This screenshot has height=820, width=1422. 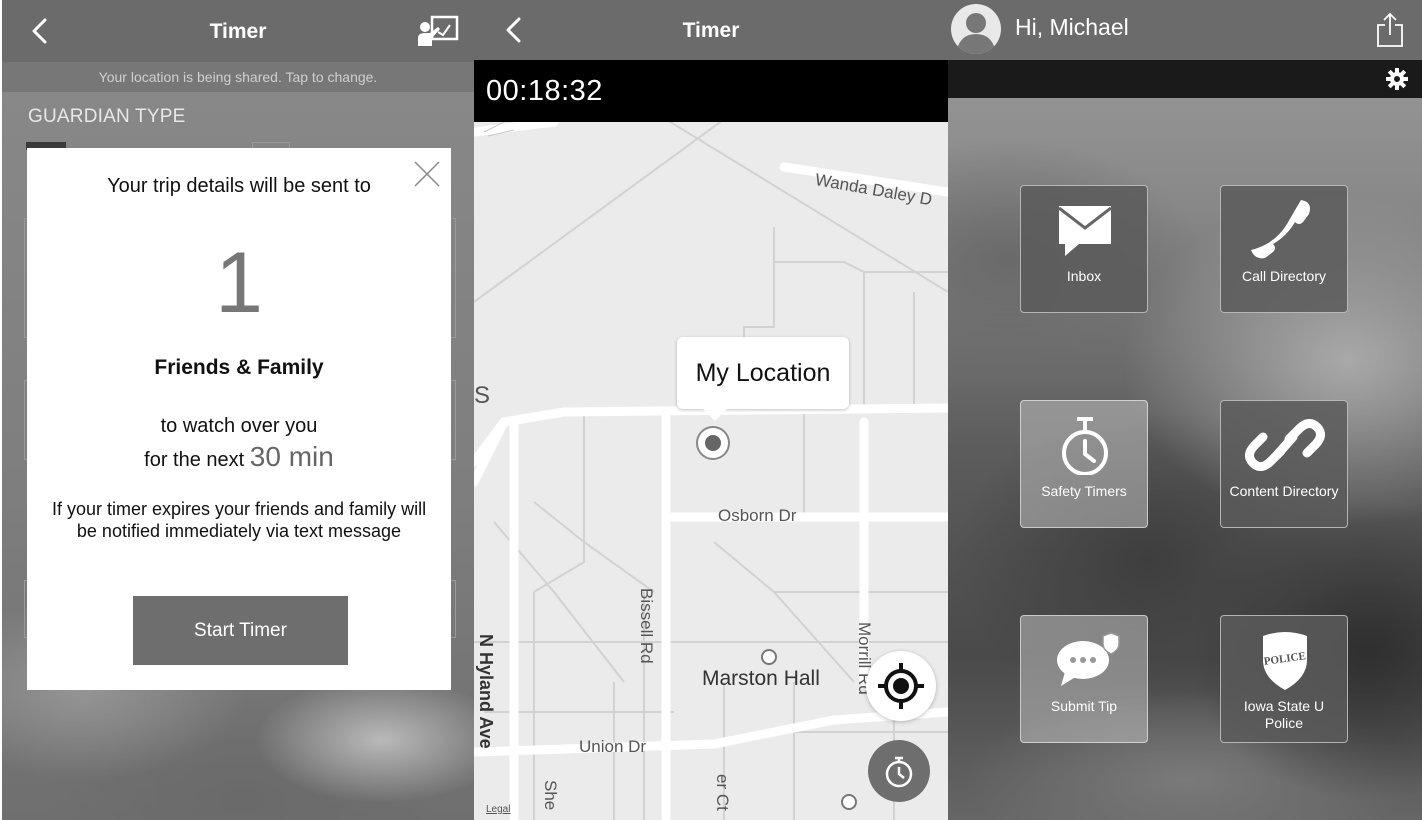 I want to click on road-label: er Ct, so click(x=722, y=792).